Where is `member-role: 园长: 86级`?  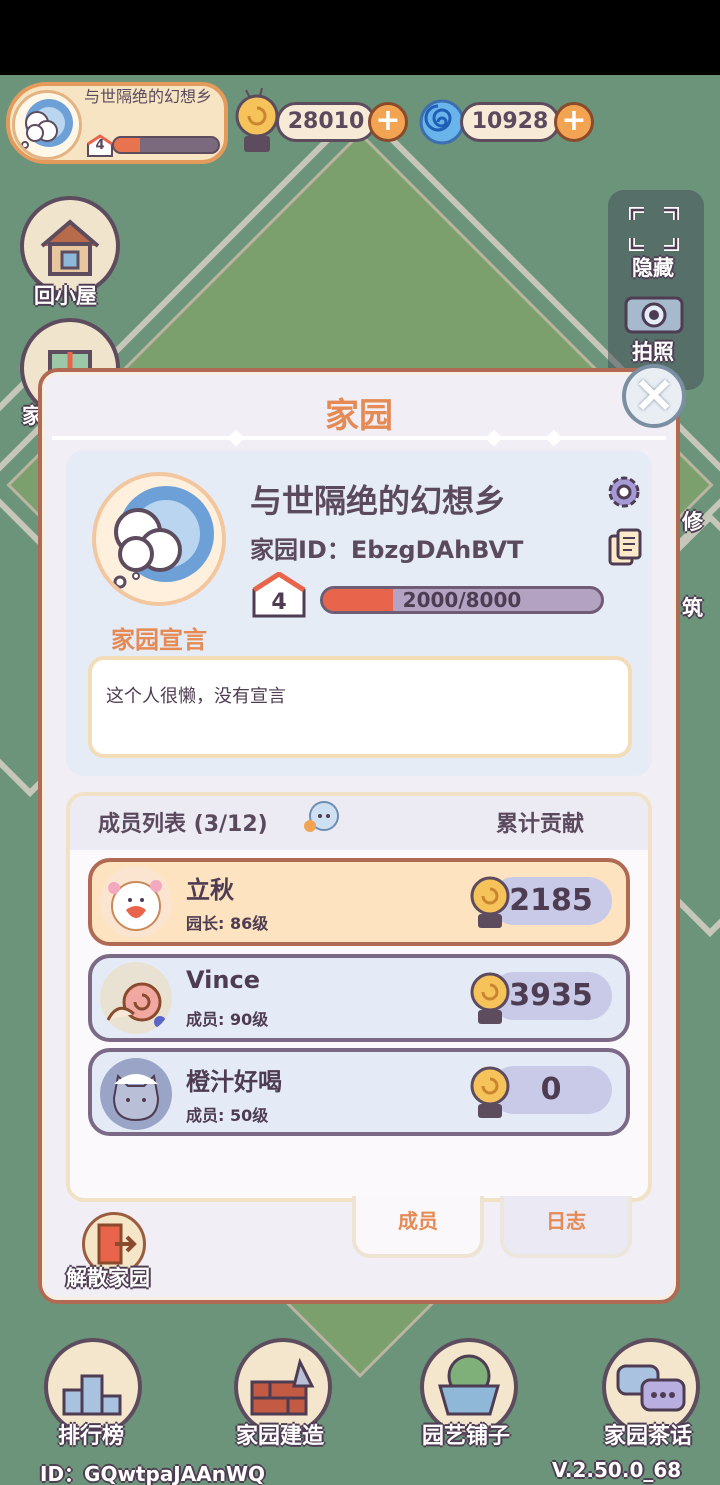
member-role: 园长: 86级 is located at coordinates (227, 923).